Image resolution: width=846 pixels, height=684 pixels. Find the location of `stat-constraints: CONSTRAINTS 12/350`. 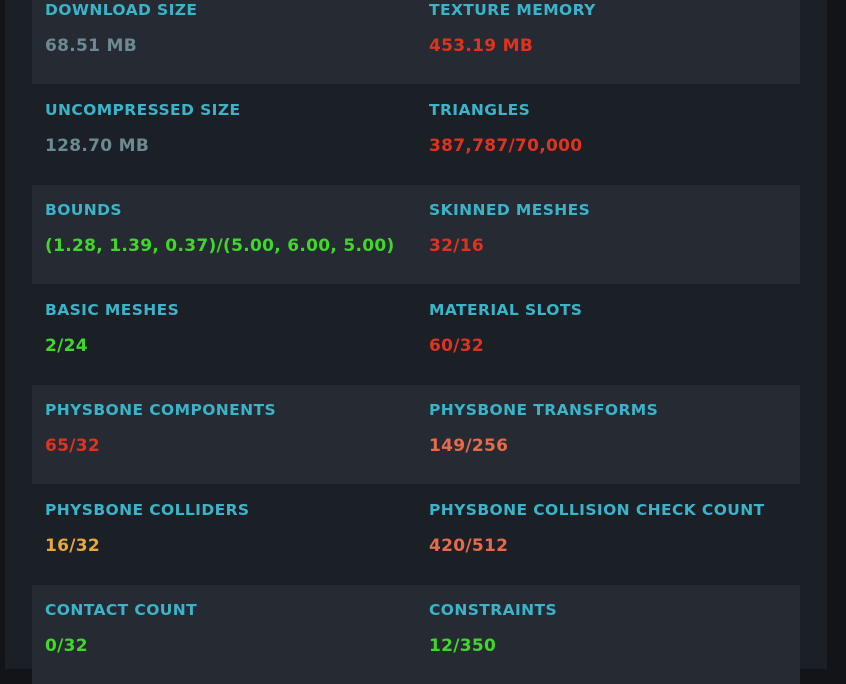

stat-constraints: CONSTRAINTS 12/350 is located at coordinates (614, 634).